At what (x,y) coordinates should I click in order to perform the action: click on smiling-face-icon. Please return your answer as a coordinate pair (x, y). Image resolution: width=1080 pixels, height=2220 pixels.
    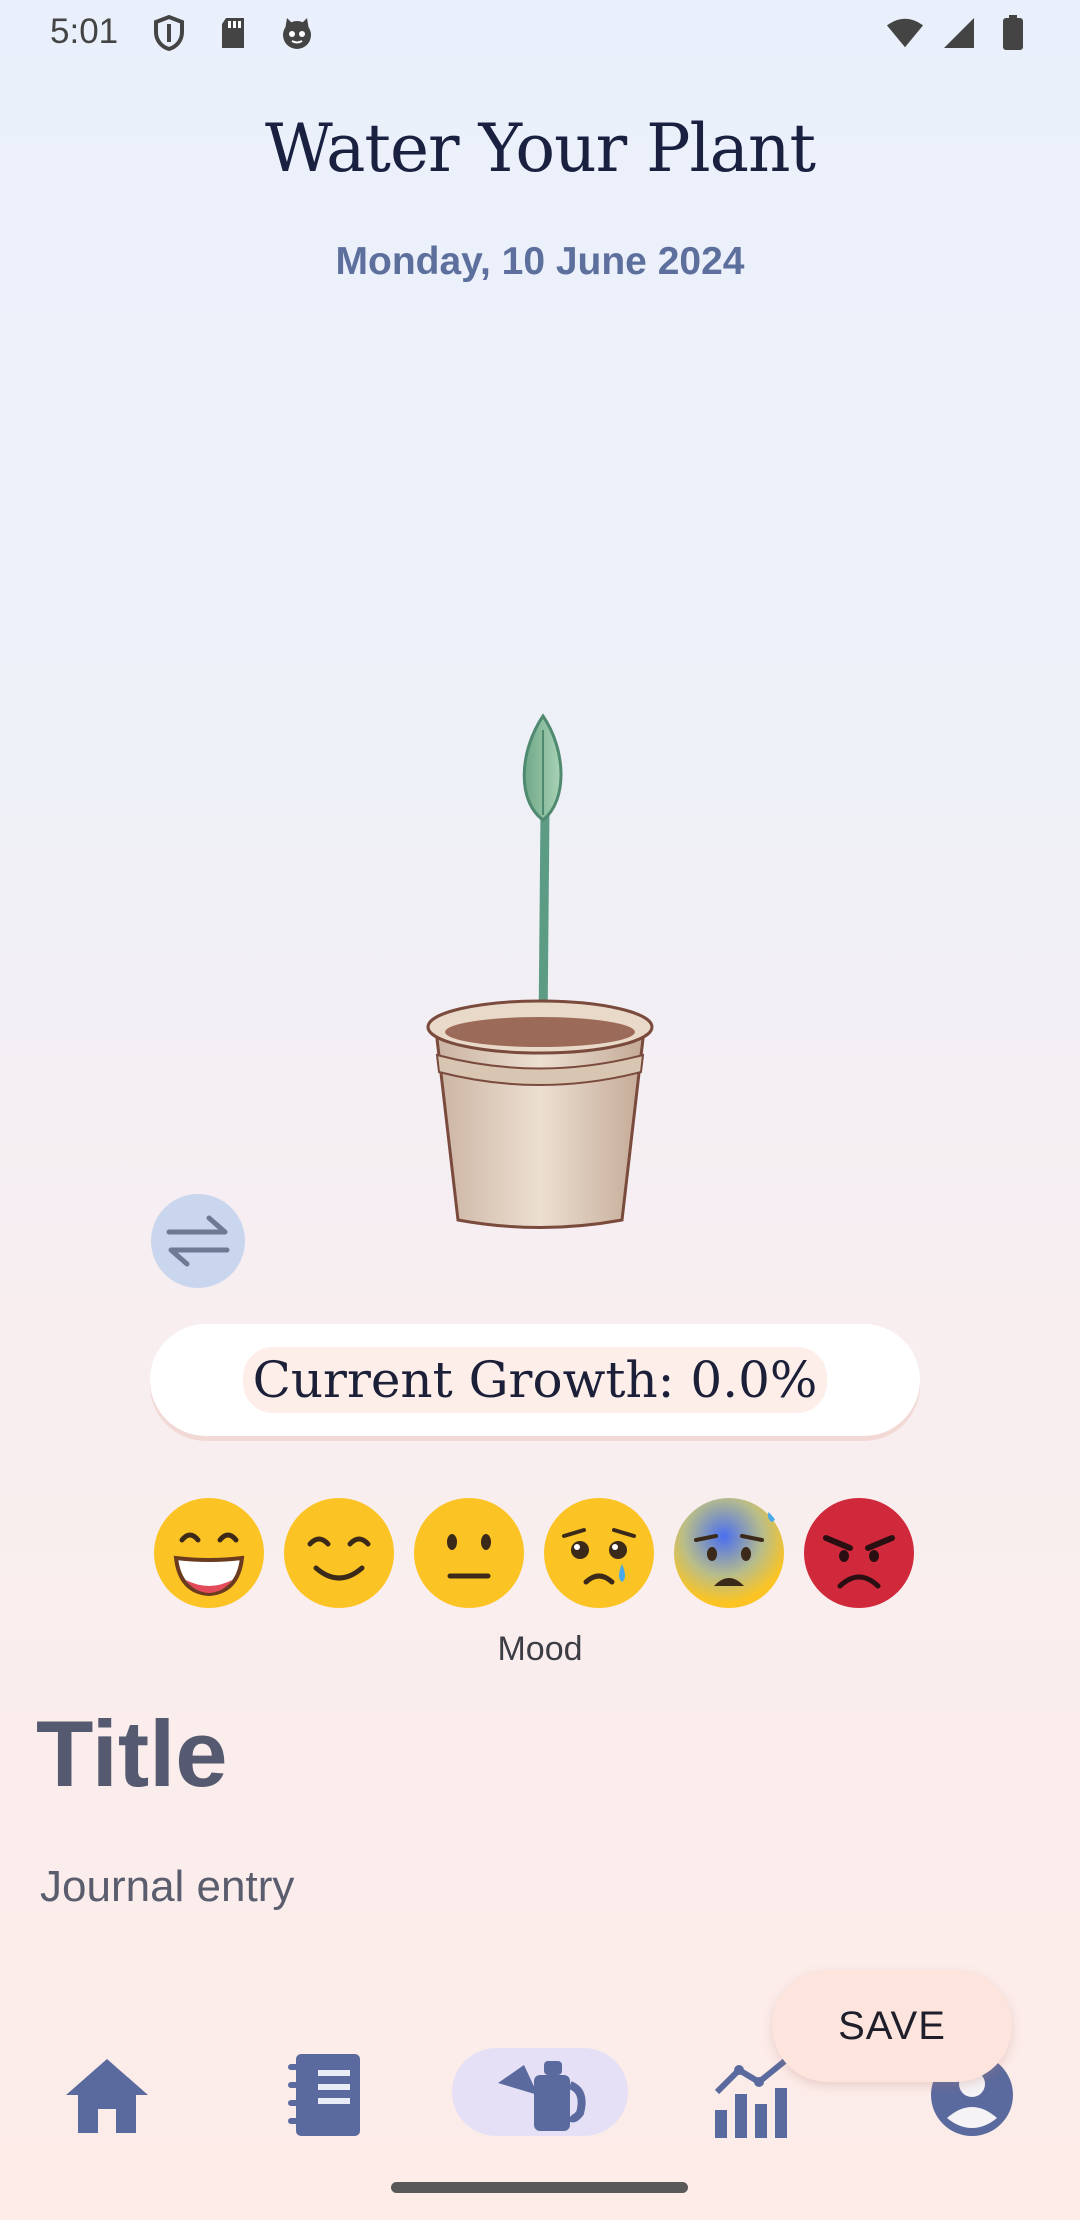
    Looking at the image, I should click on (339, 1553).